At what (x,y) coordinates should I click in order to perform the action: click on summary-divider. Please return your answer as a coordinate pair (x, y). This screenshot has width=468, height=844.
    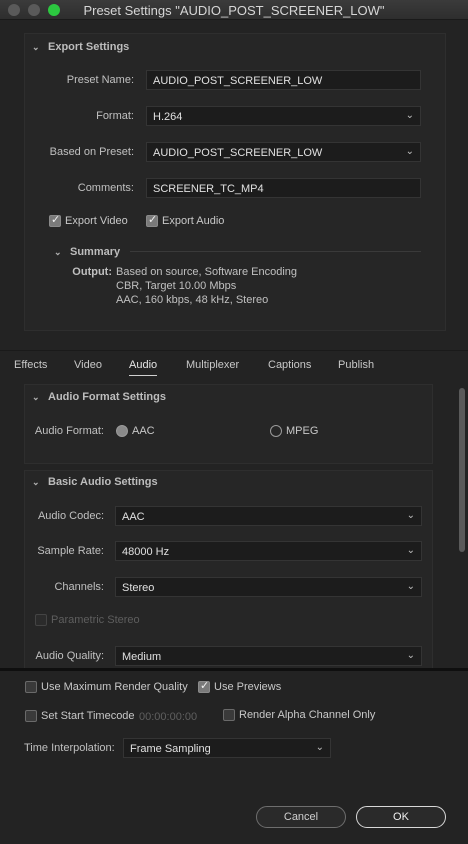
    Looking at the image, I should click on (275, 251).